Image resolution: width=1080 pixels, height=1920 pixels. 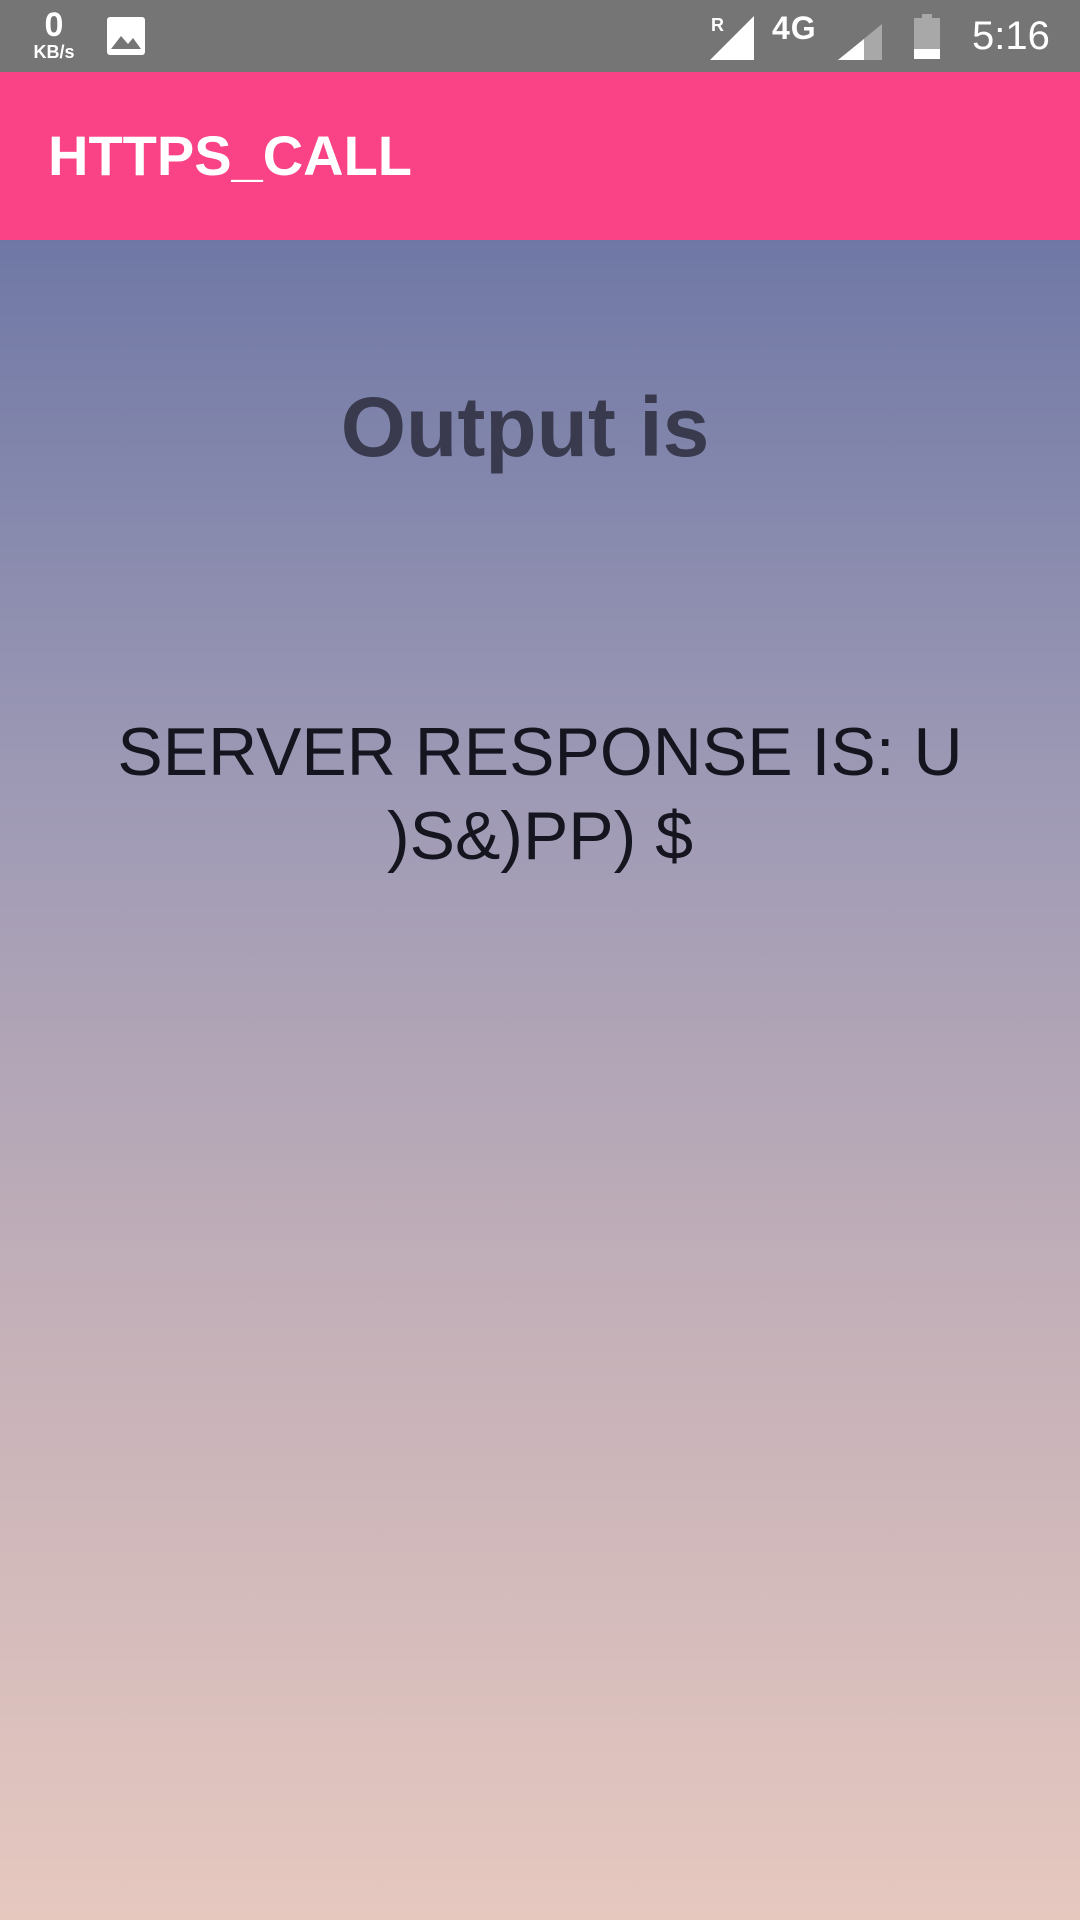 I want to click on roaming-label: R, so click(x=717, y=25).